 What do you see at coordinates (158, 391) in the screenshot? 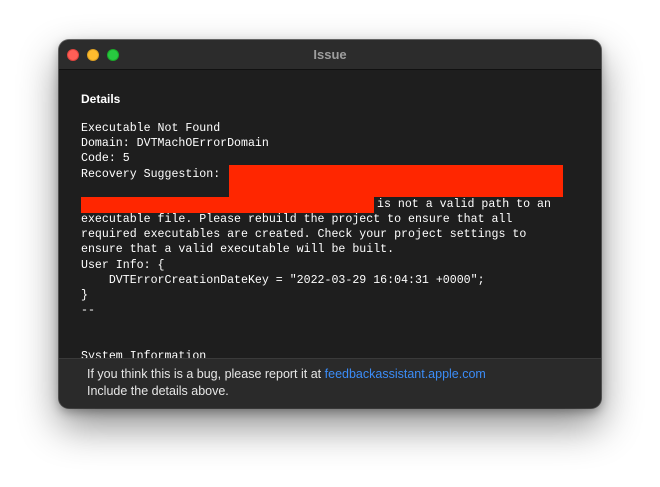
I see `include-details-text: Include the details above.` at bounding box center [158, 391].